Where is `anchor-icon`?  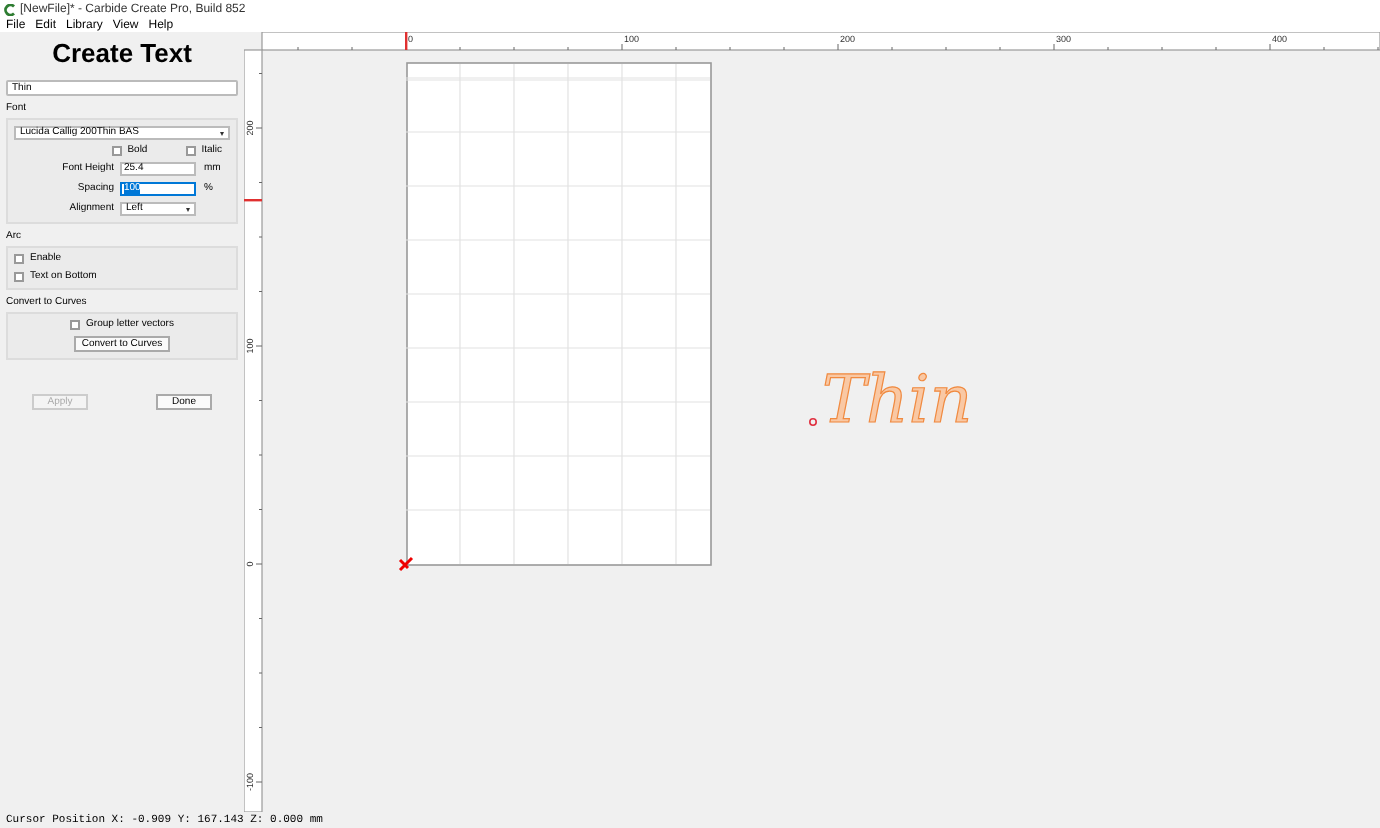 anchor-icon is located at coordinates (813, 422).